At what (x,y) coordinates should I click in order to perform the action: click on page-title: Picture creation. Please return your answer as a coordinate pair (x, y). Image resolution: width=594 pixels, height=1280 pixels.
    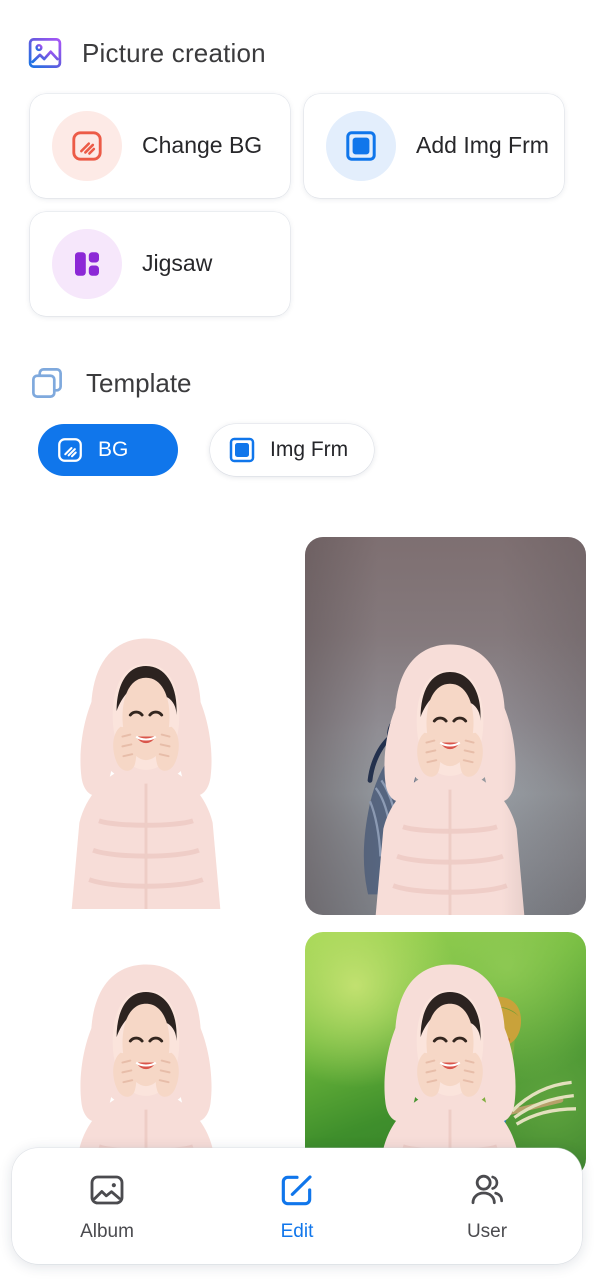
    Looking at the image, I should click on (174, 52).